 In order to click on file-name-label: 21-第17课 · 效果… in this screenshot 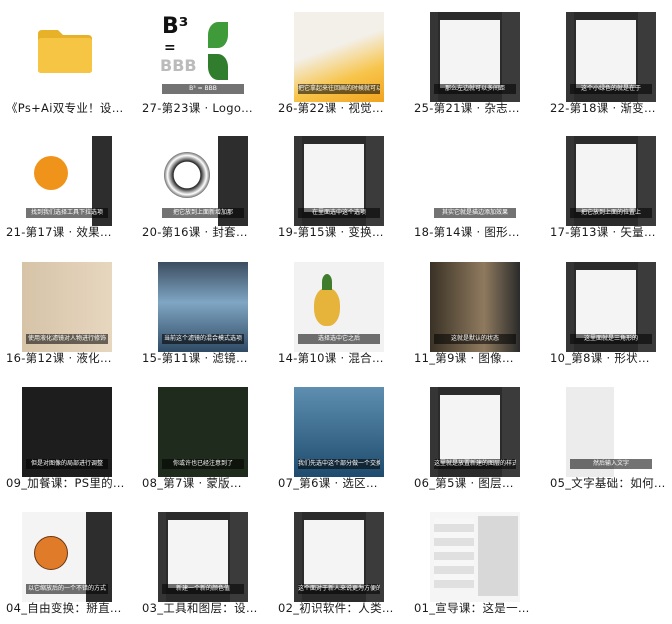, I will do `click(59, 232)`.